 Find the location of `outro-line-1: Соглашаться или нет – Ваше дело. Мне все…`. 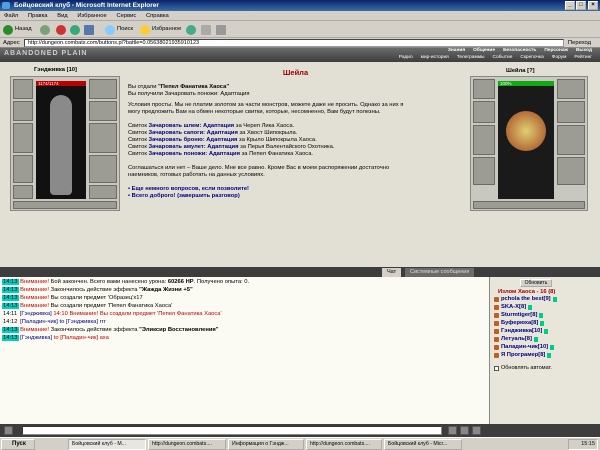

outro-line-1: Соглашаться или нет – Ваше дело. Мне все… is located at coordinates (259, 168).